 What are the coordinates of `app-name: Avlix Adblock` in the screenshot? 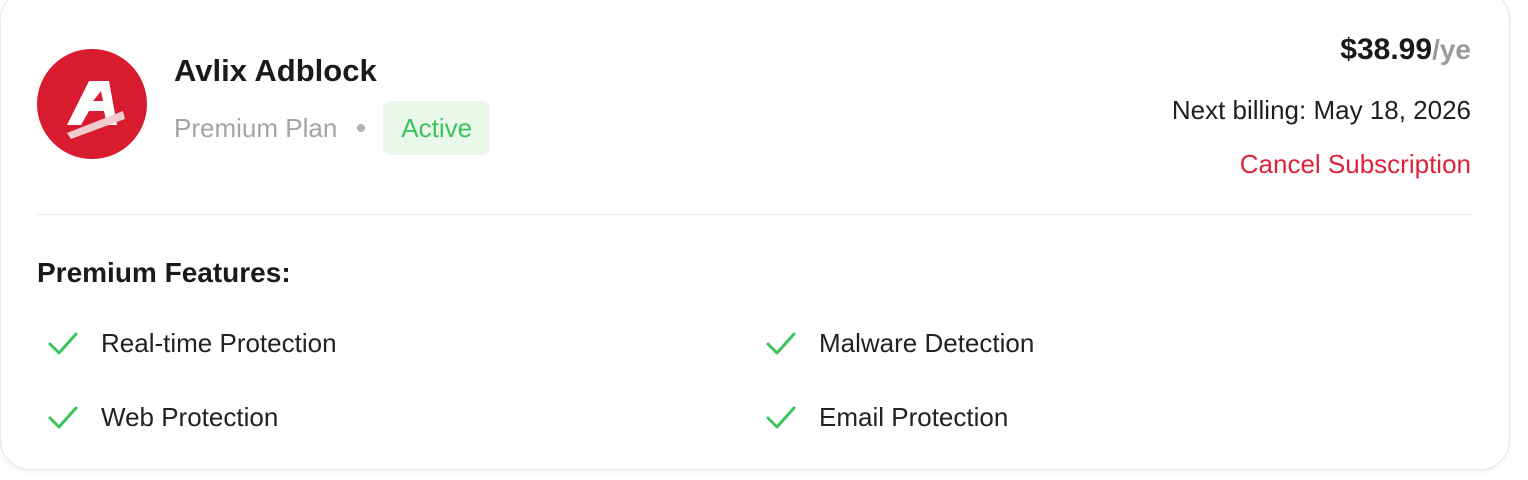 It's located at (275, 70).